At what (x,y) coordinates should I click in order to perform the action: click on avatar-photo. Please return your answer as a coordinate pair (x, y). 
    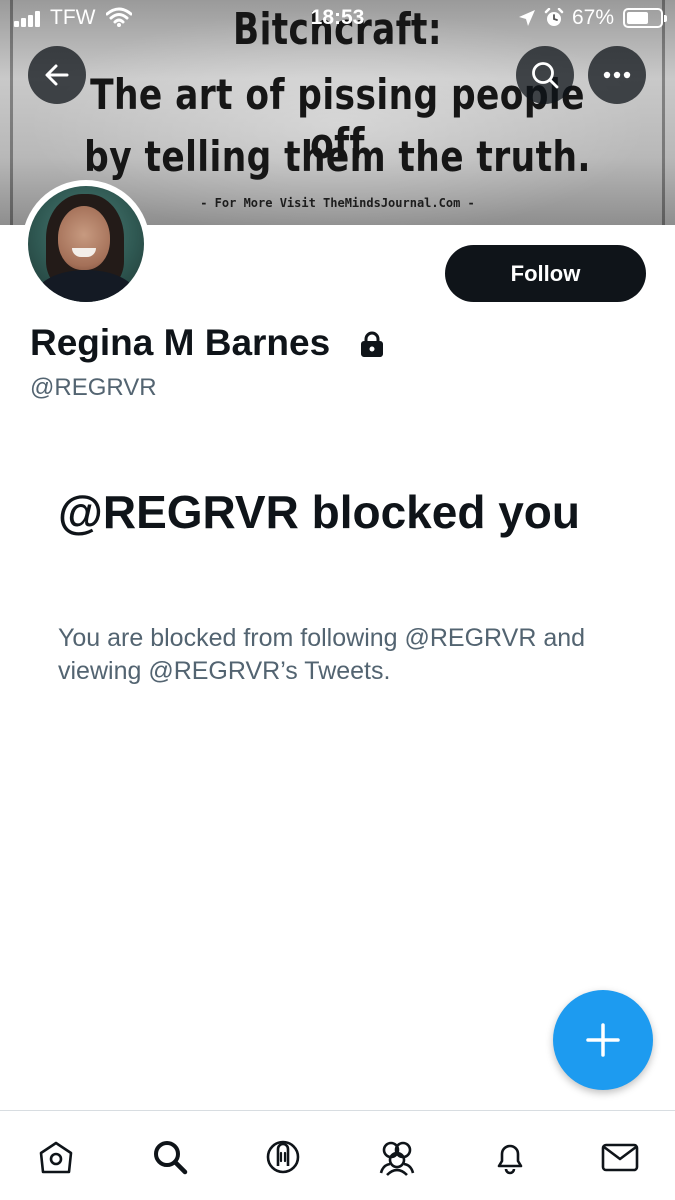
    Looking at the image, I should click on (86, 244).